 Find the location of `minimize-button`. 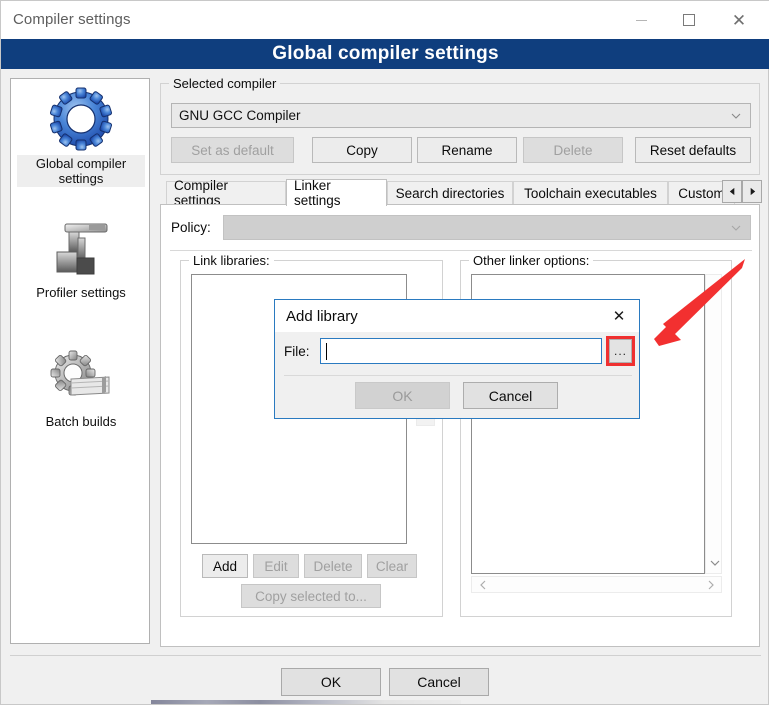

minimize-button is located at coordinates (641, 20).